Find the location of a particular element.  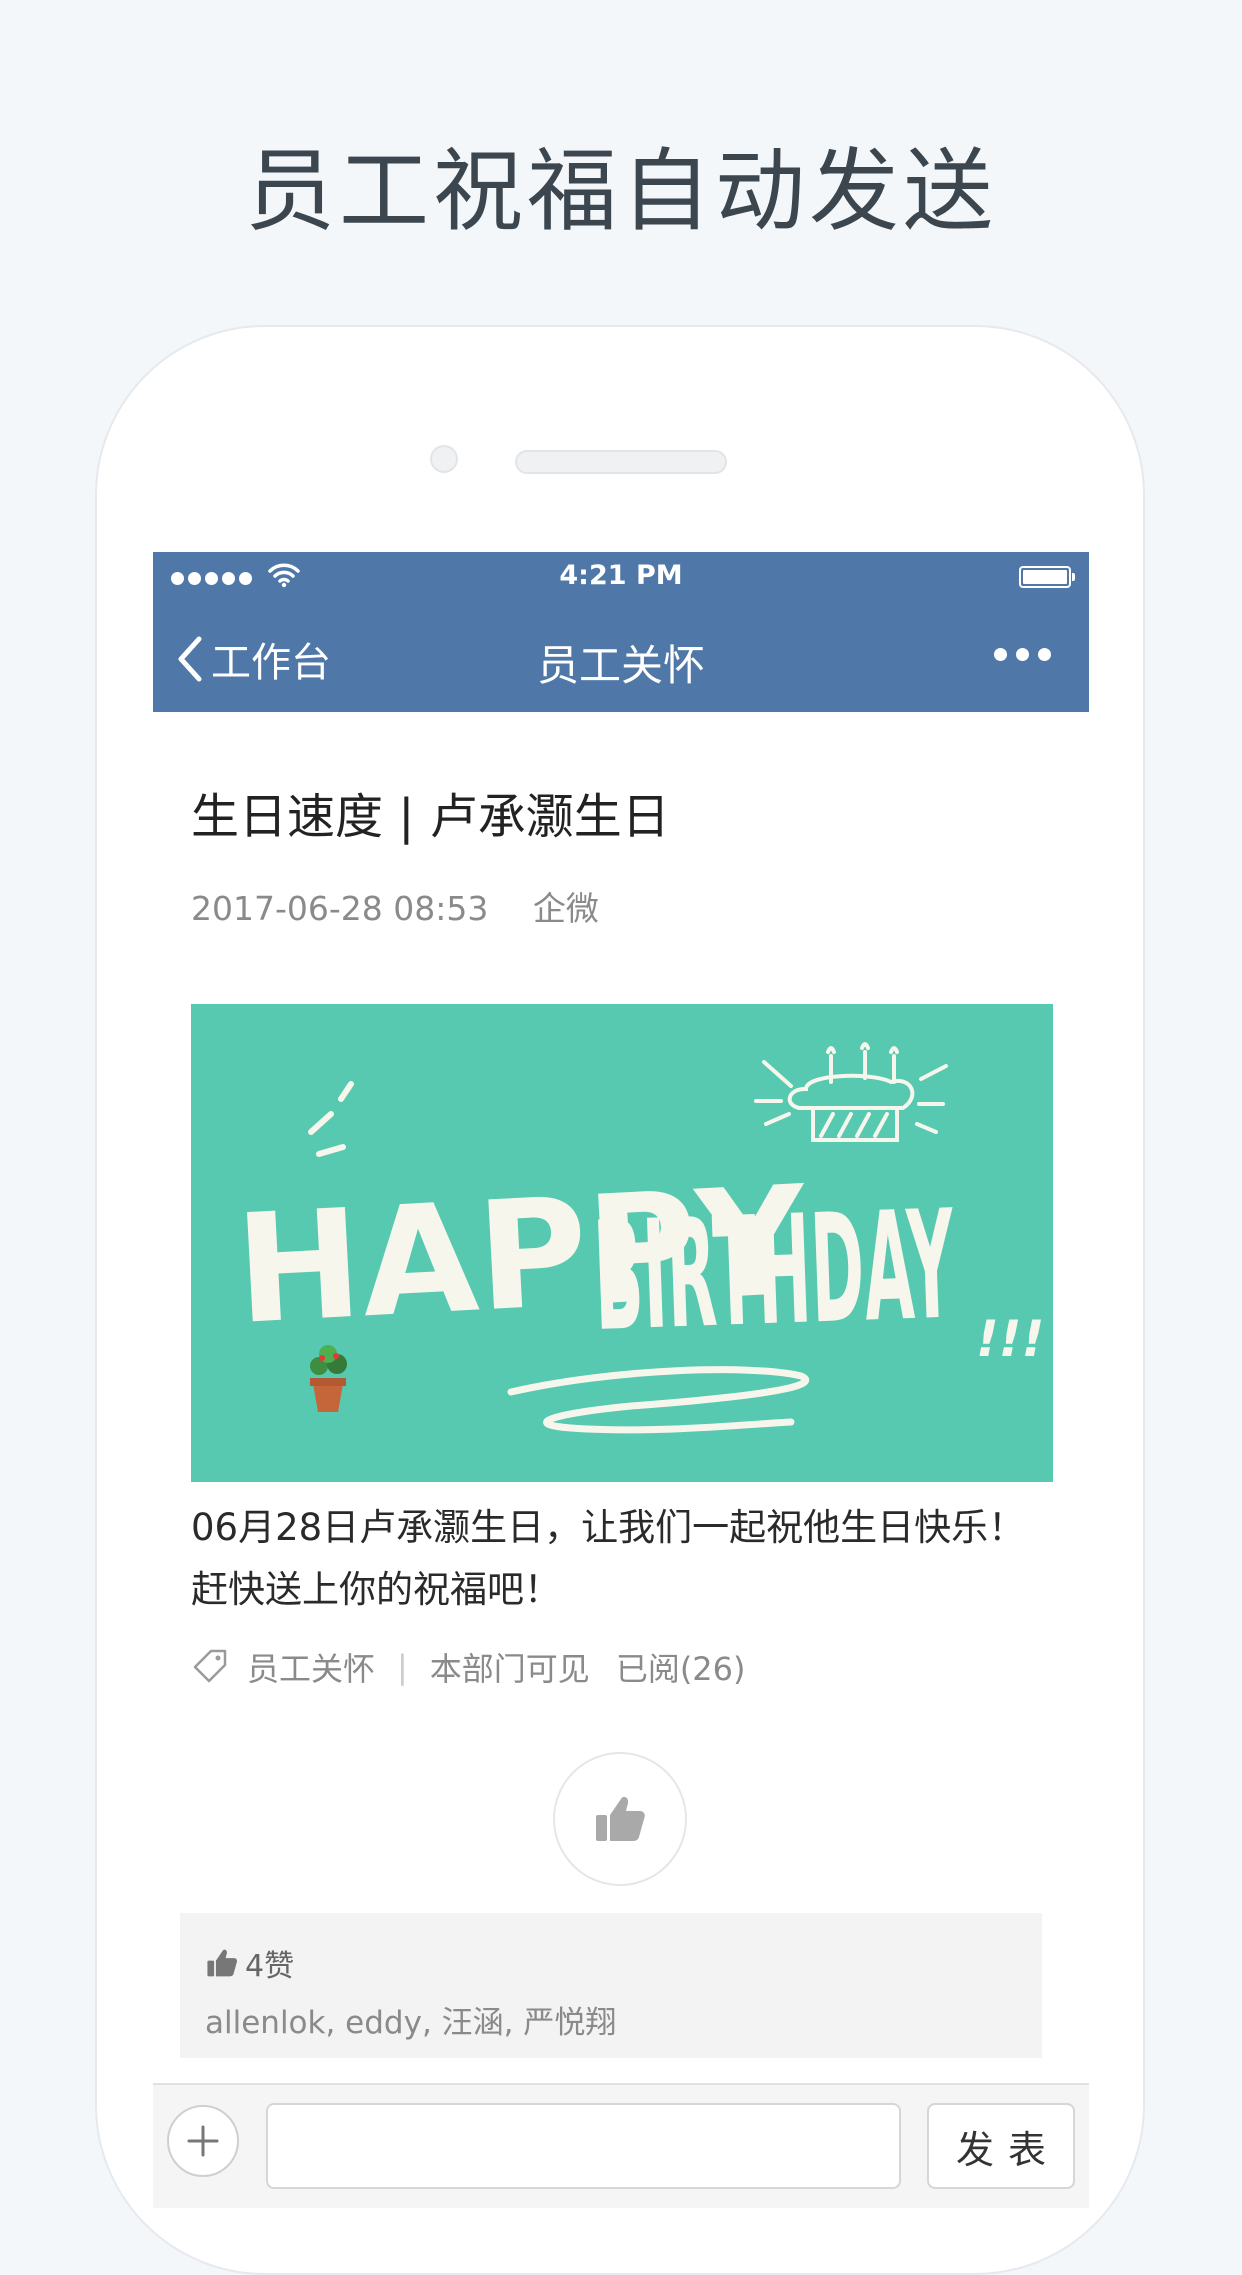

likes-panel: 4赞 allenlok, eddy, 汪涵, 严悦翔 is located at coordinates (611, 1985).